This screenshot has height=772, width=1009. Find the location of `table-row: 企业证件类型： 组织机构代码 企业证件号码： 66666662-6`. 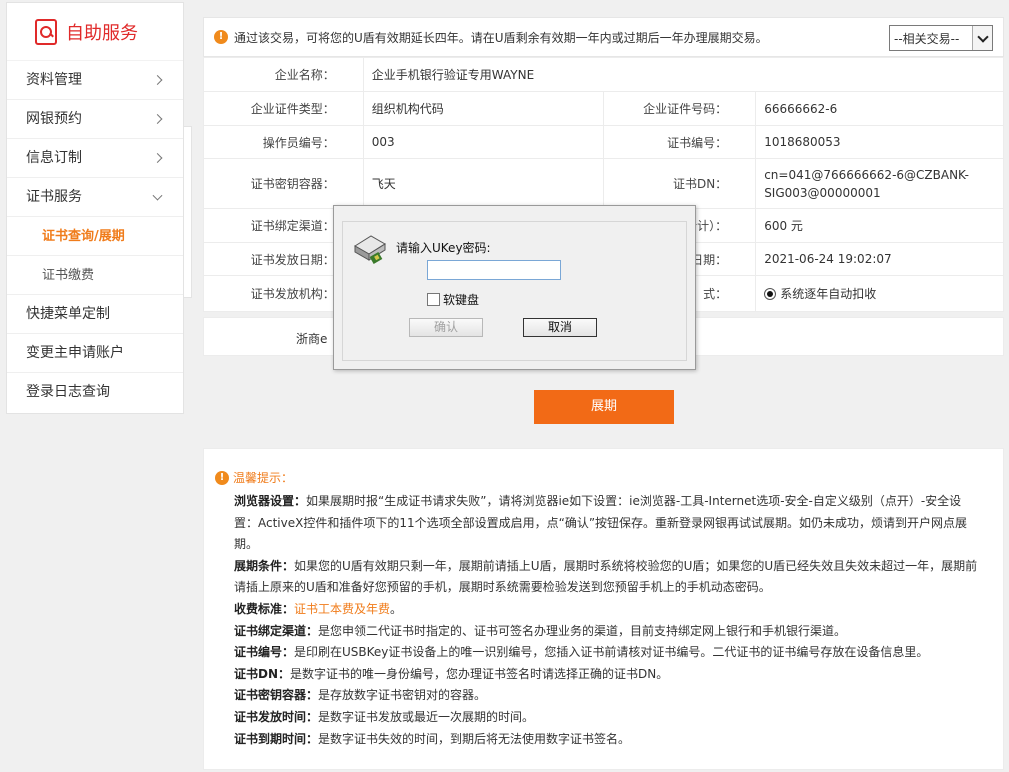

table-row: 企业证件类型： 组织机构代码 企业证件号码： 66666662-6 is located at coordinates (603, 108).